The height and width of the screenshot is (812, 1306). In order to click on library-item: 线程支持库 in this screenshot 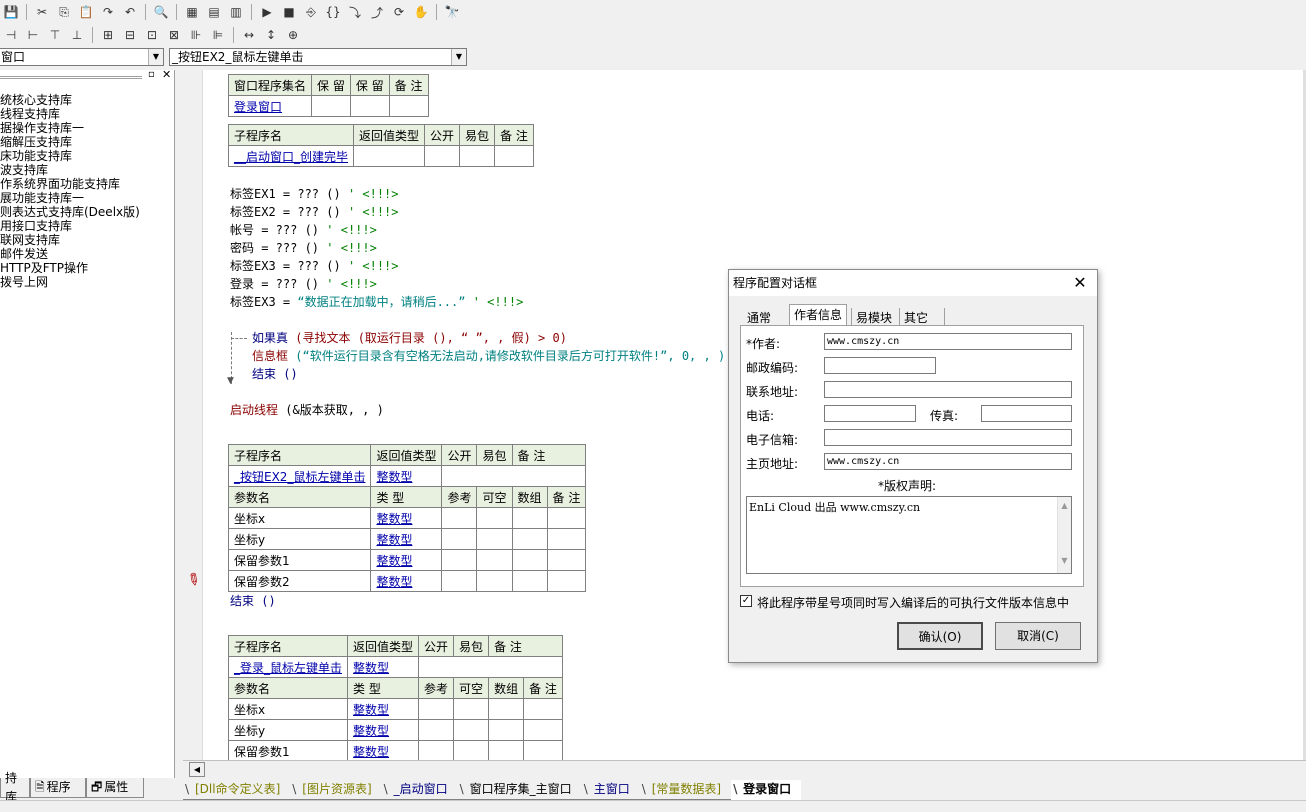, I will do `click(30, 114)`.